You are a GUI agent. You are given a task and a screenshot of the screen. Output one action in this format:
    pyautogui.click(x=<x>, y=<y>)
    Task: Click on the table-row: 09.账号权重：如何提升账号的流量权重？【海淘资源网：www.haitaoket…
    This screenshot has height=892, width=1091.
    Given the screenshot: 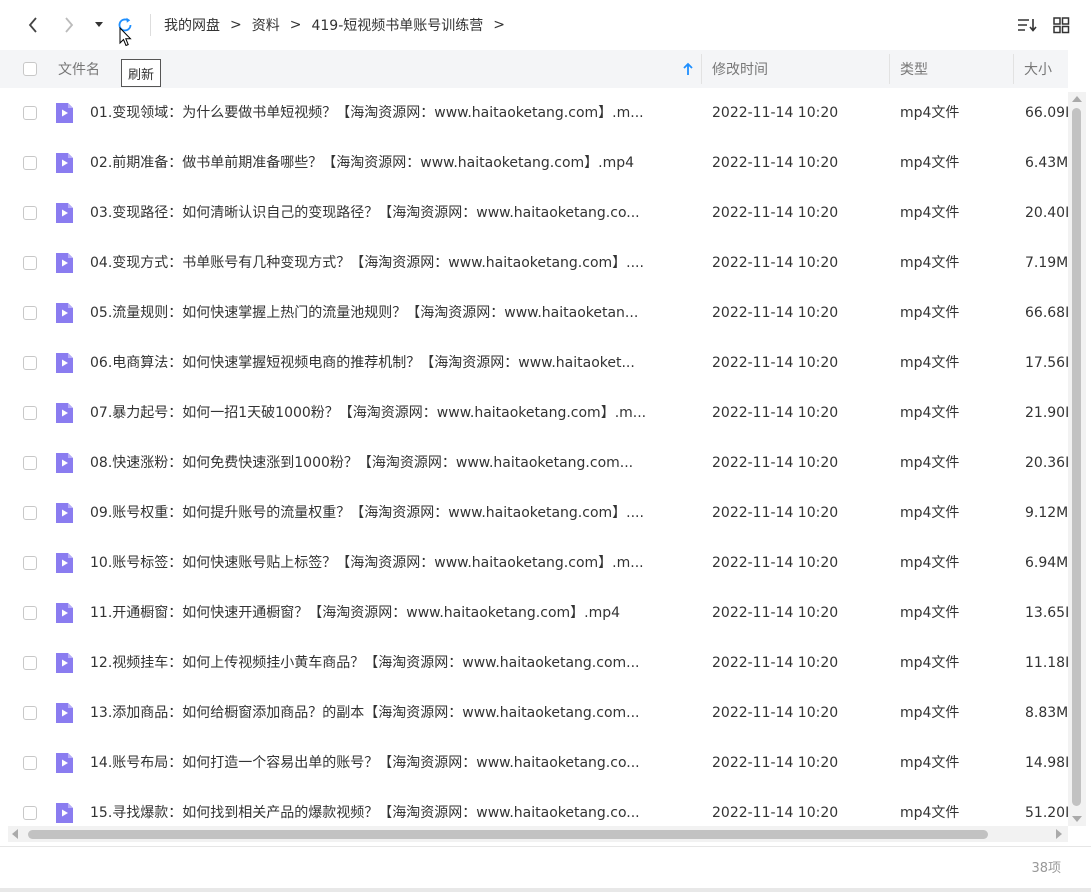 What is the action you would take?
    pyautogui.click(x=534, y=513)
    